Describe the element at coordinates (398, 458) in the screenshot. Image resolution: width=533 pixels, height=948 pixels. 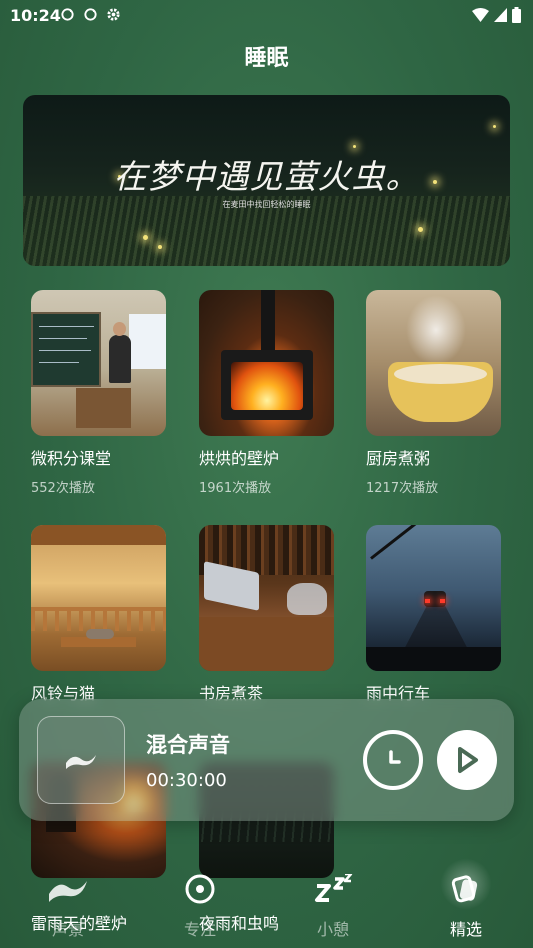
I see `card-title: 厨房煮粥` at that location.